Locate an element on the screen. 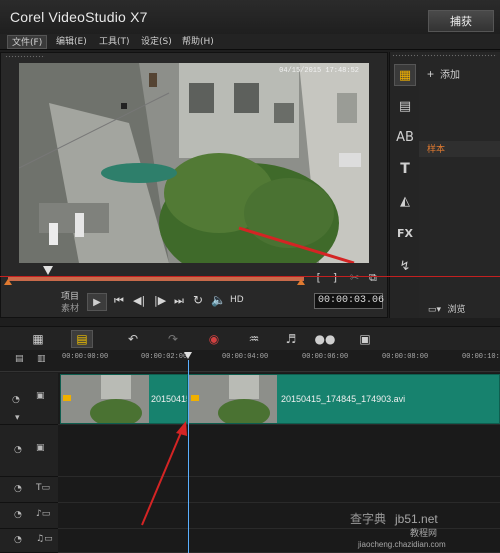  watermark-caption: 教程网 is located at coordinates (424, 533).